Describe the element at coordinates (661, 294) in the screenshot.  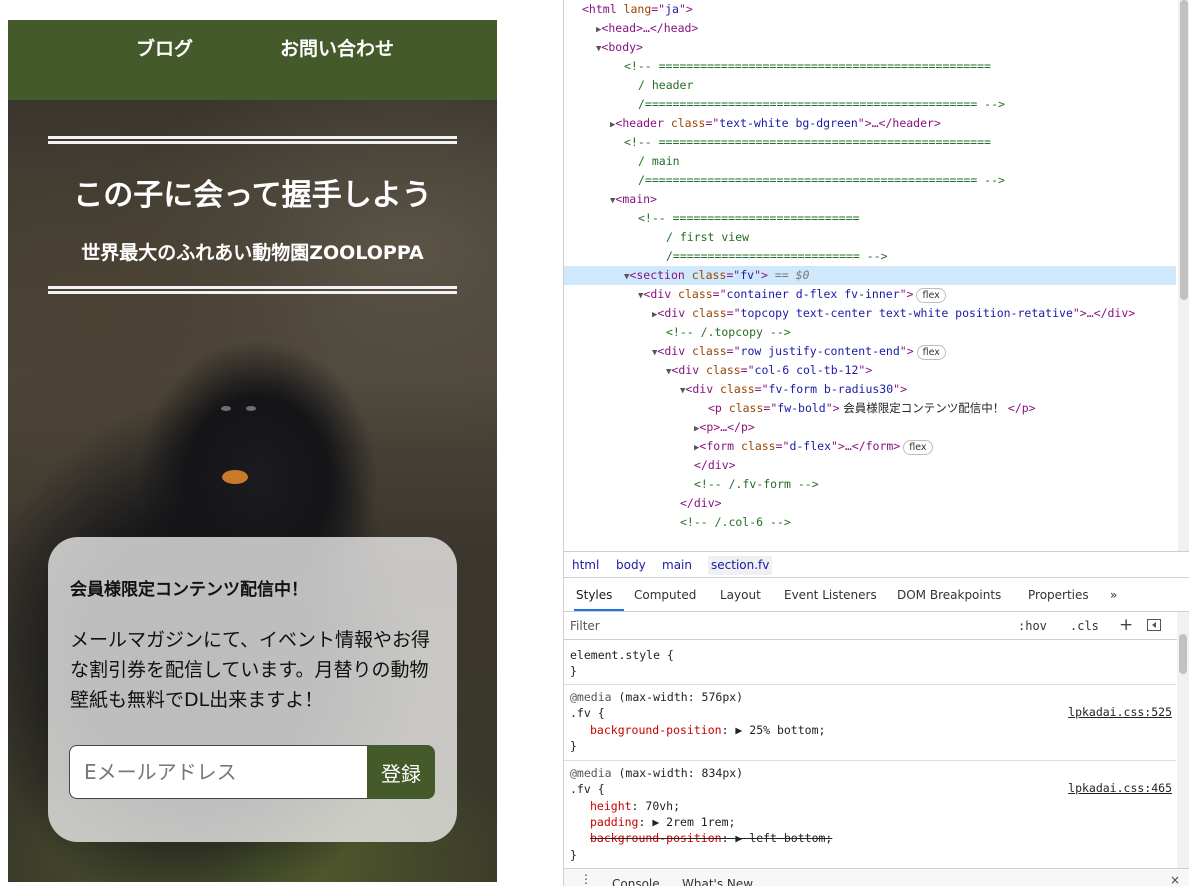
I see `dom-token: <div` at that location.